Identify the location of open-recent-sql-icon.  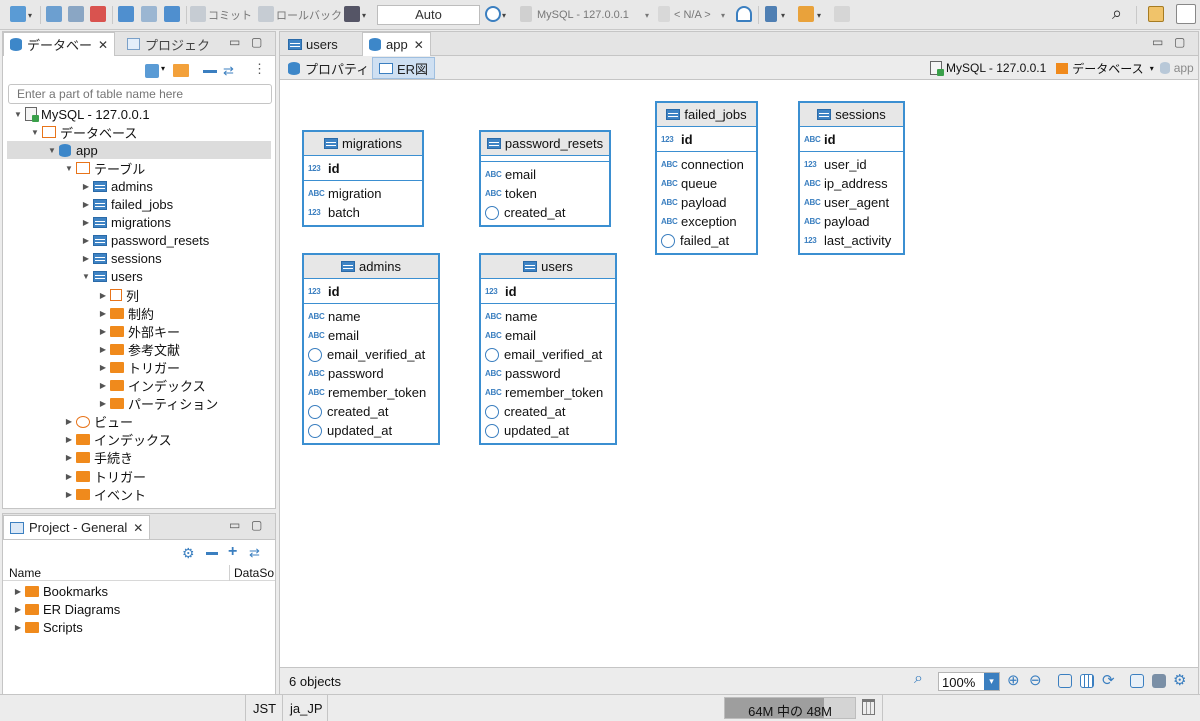
(149, 14).